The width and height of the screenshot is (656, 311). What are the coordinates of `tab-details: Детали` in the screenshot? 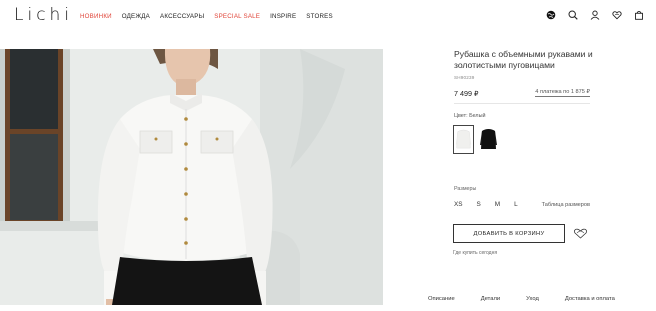 It's located at (490, 299).